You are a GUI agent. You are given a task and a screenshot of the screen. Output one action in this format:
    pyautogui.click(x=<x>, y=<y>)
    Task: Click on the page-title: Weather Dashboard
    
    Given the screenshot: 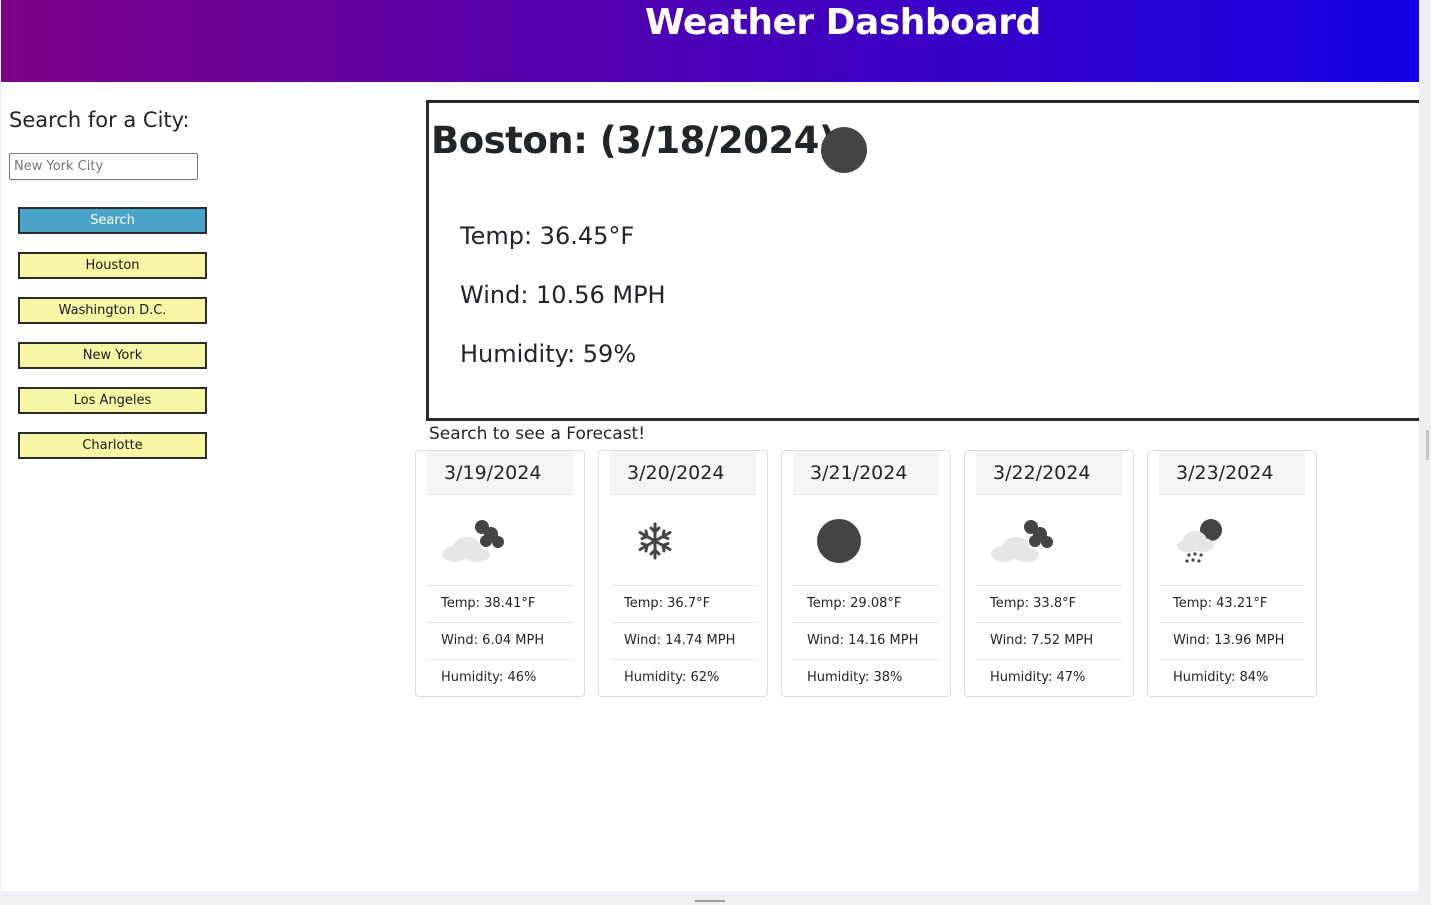 What is the action you would take?
    pyautogui.click(x=843, y=22)
    